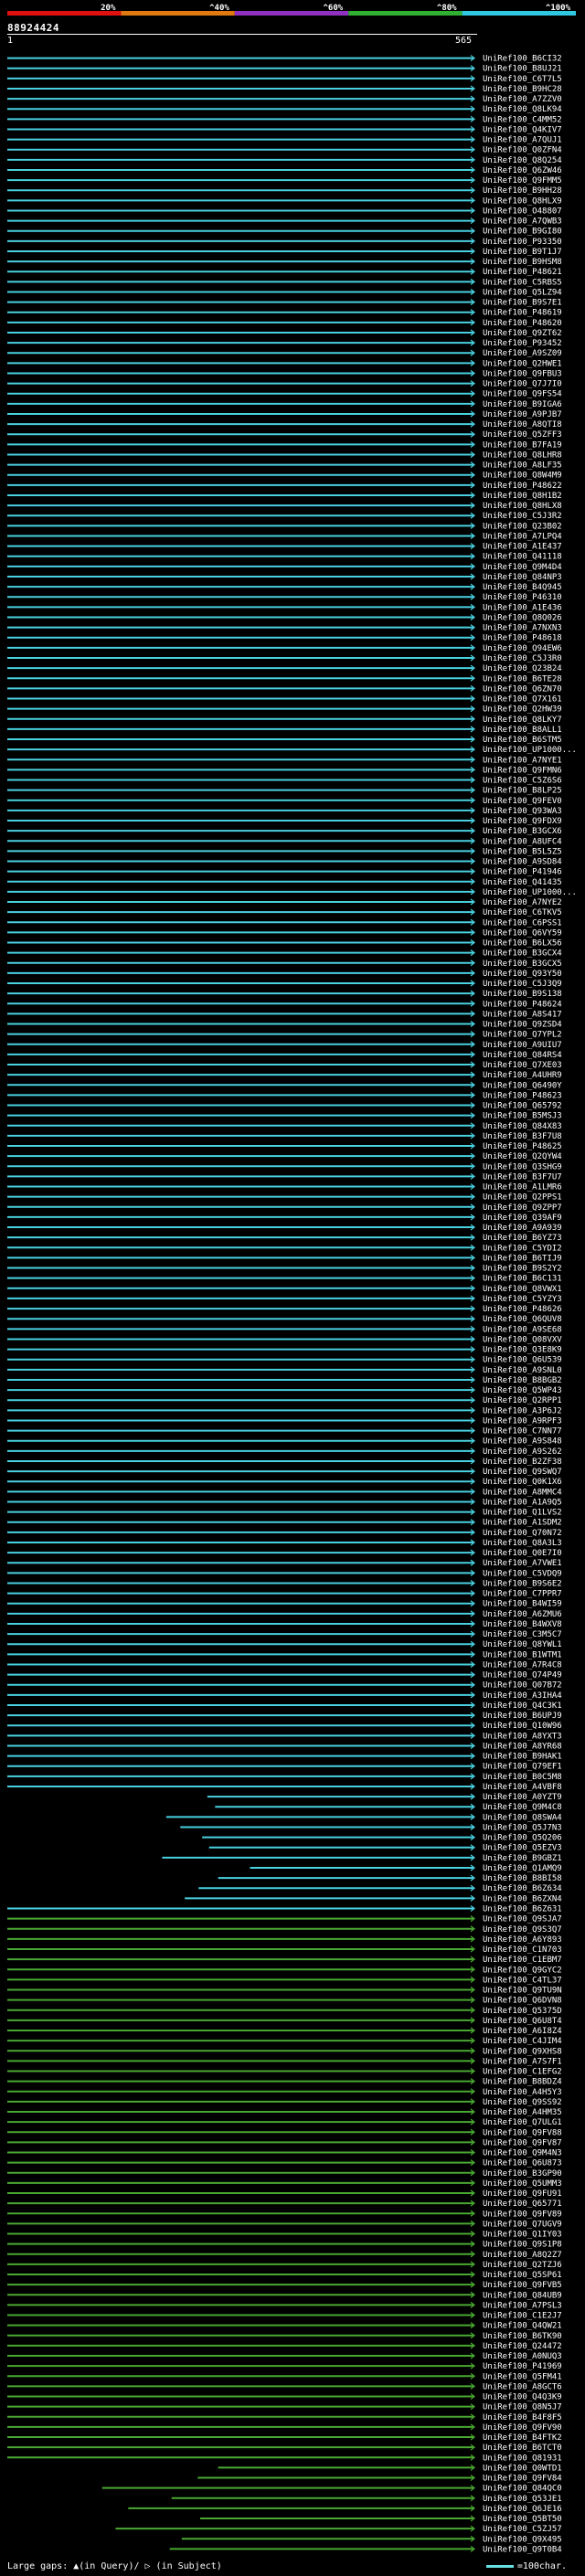 The height and width of the screenshot is (2576, 585). What do you see at coordinates (284, 526) in the screenshot?
I see `hit-row: UniRef100_Q23B02` at bounding box center [284, 526].